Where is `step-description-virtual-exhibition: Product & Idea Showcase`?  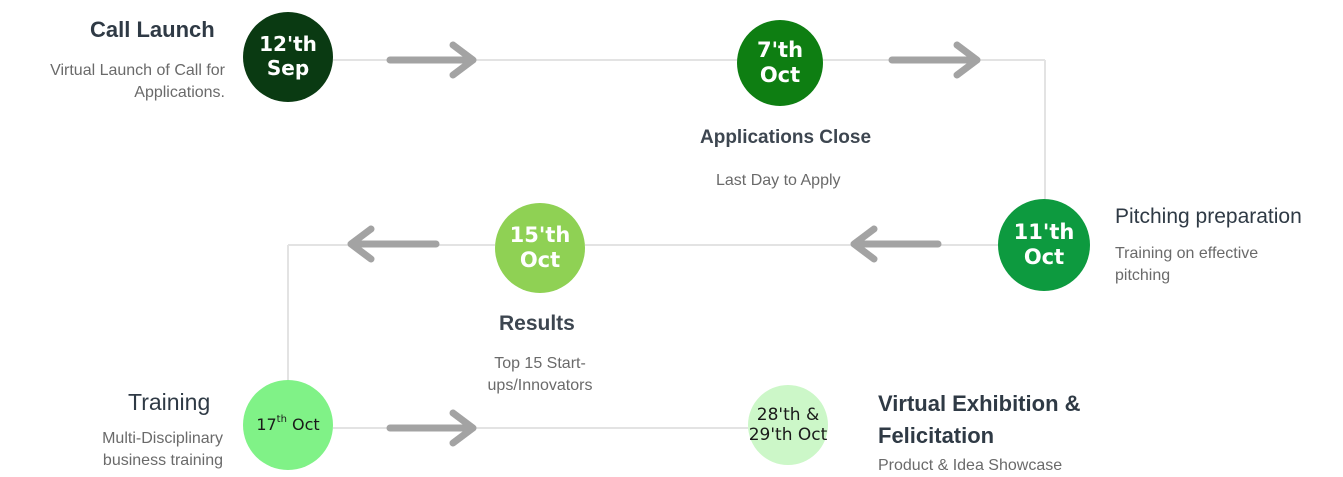
step-description-virtual-exhibition: Product & Idea Showcase is located at coordinates (970, 465).